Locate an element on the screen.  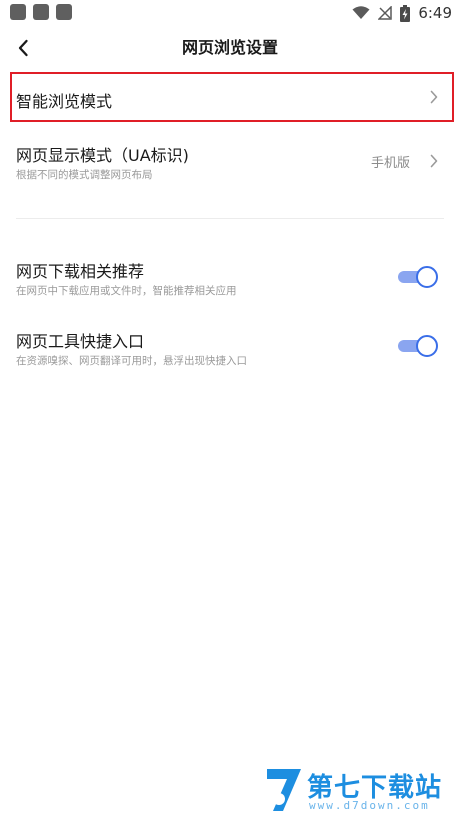
watermark-url: www.d7down.com is located at coordinates (369, 805).